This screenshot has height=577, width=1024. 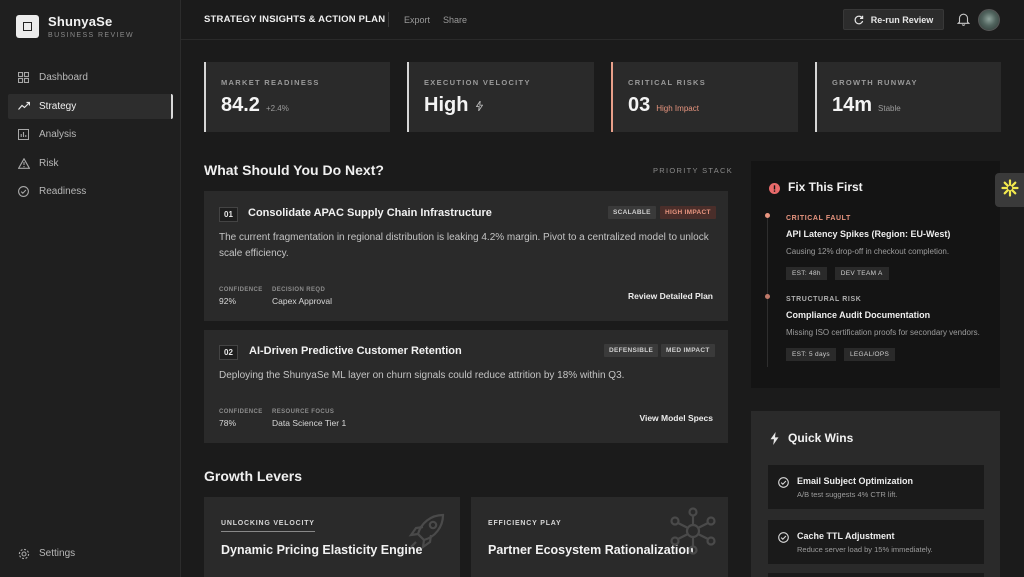 What do you see at coordinates (297, 97) in the screenshot?
I see `metric-market-readiness: MARKET READINESS 84.2 +2.4%` at bounding box center [297, 97].